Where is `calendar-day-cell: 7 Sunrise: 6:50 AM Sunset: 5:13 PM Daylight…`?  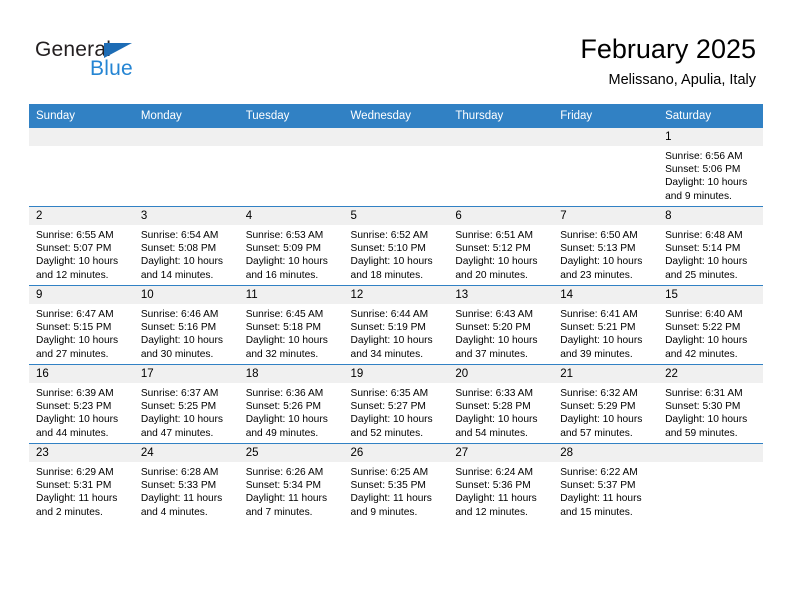 calendar-day-cell: 7 Sunrise: 6:50 AM Sunset: 5:13 PM Daylight… is located at coordinates (606, 246).